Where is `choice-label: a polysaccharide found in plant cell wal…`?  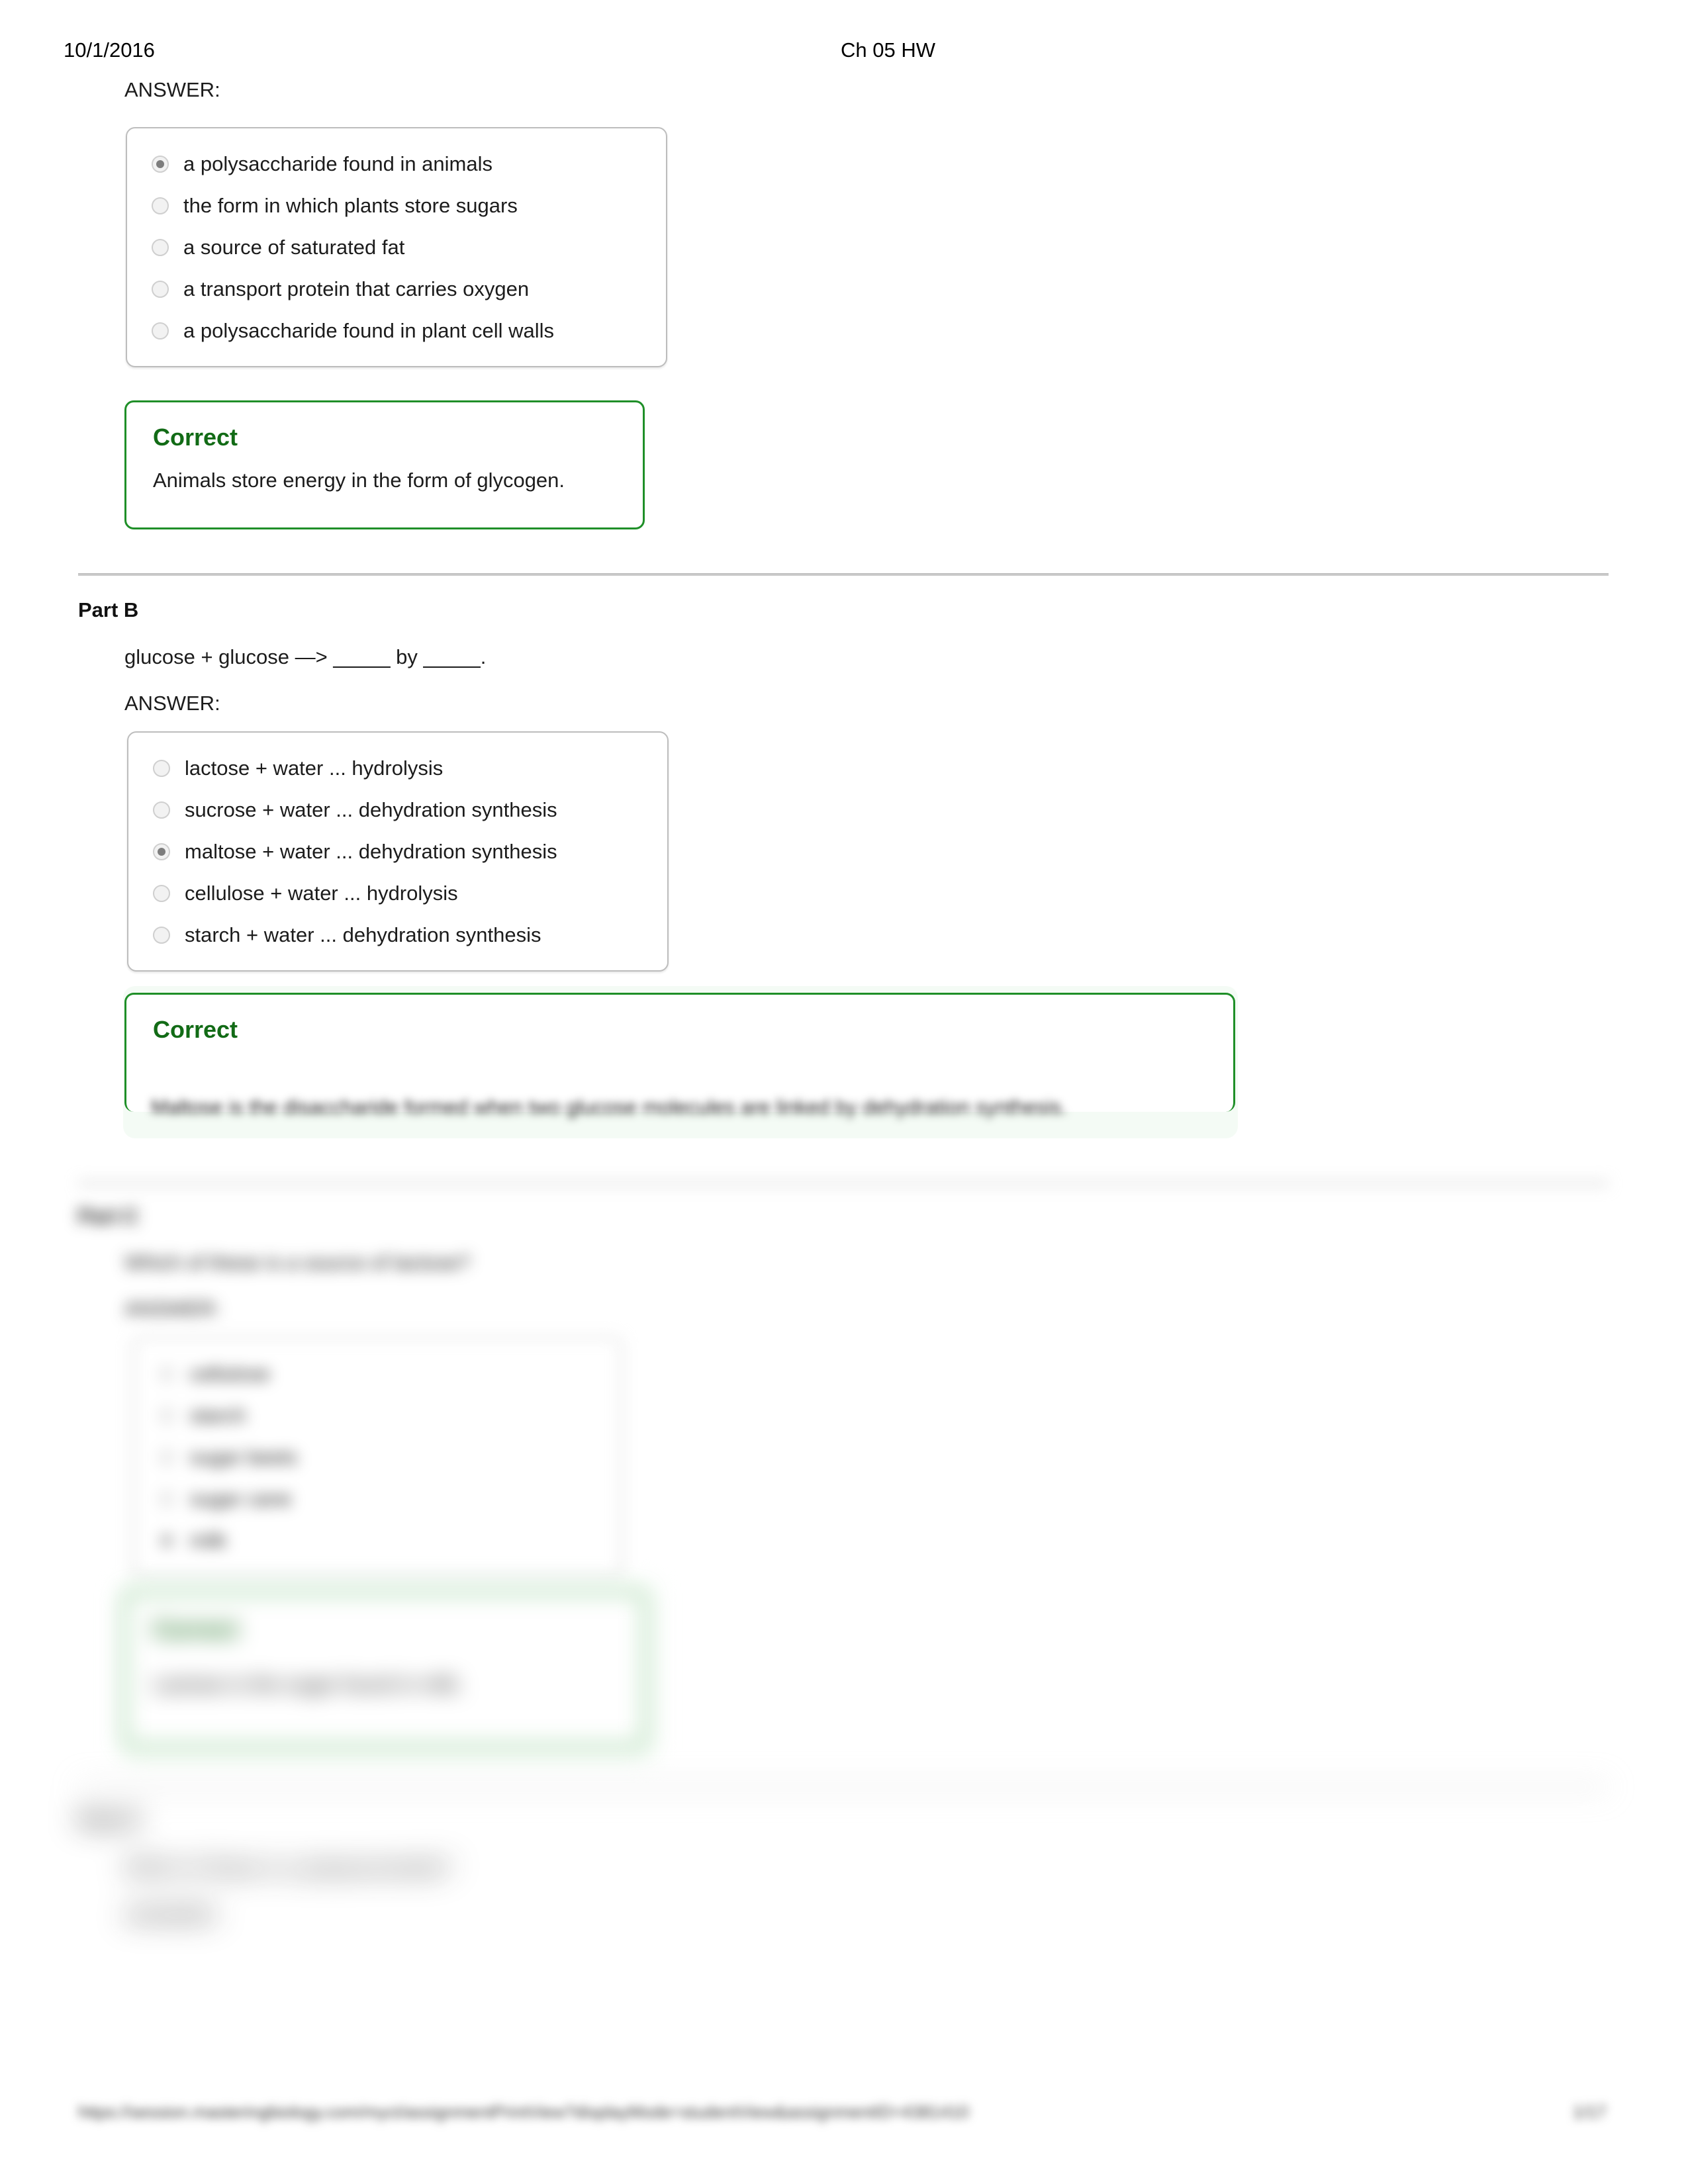
choice-label: a polysaccharide found in plant cell wal… is located at coordinates (369, 331).